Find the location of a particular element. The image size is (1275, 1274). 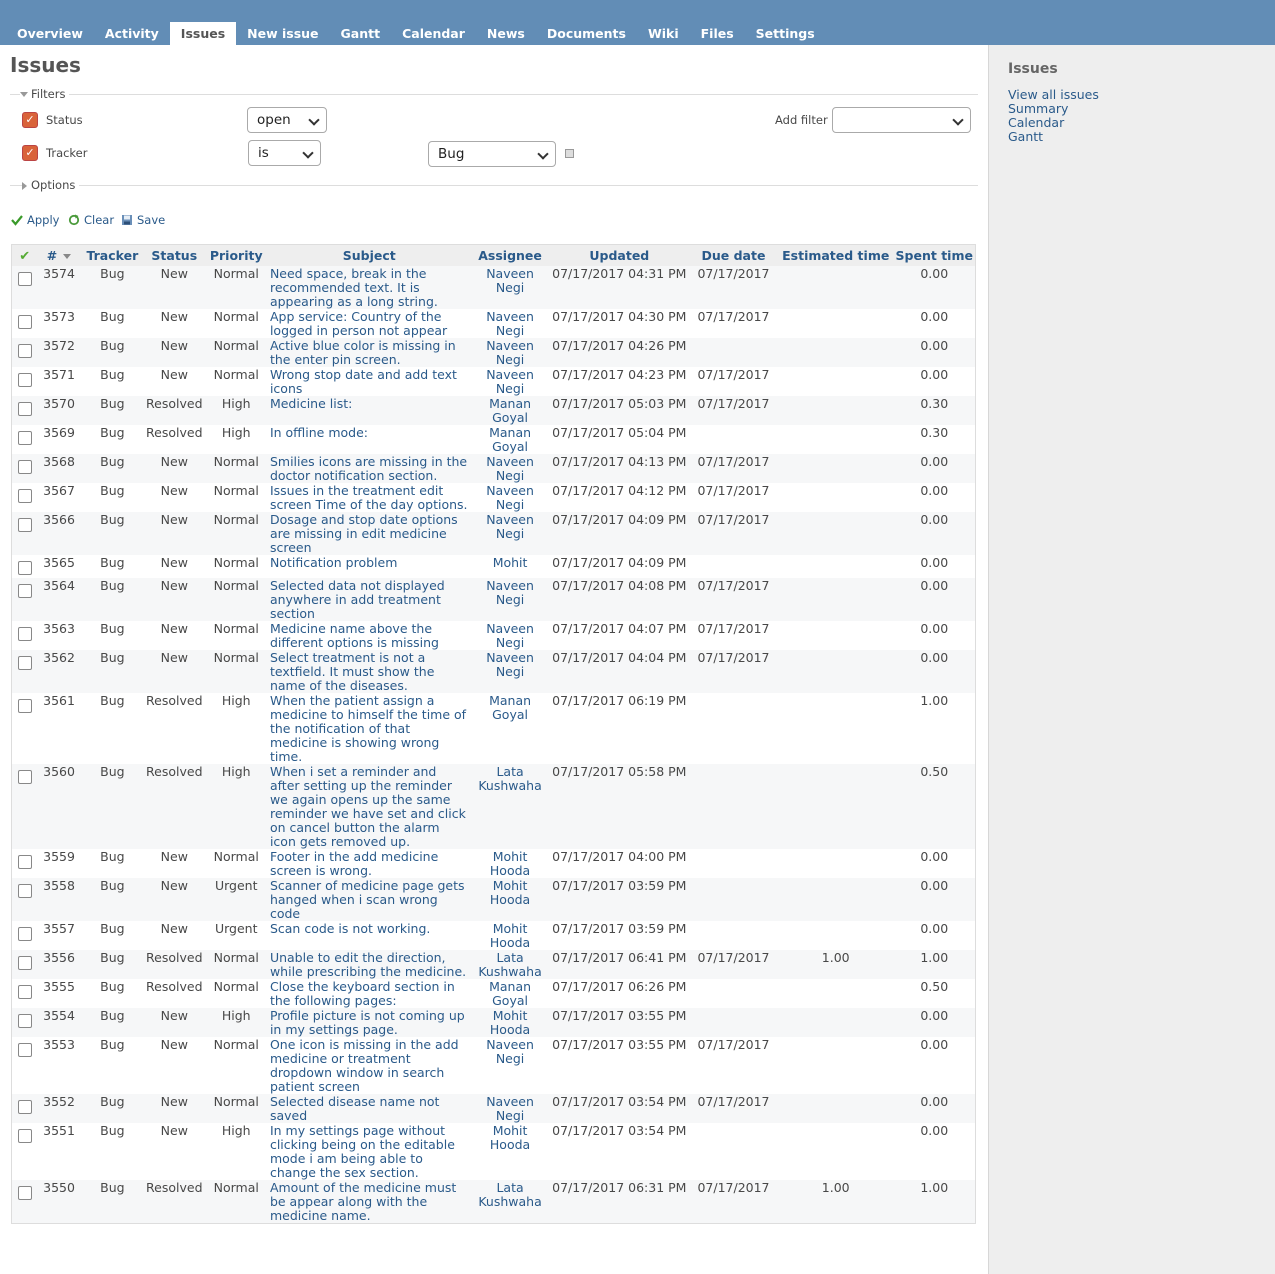

column-header-status: Status is located at coordinates (174, 255).